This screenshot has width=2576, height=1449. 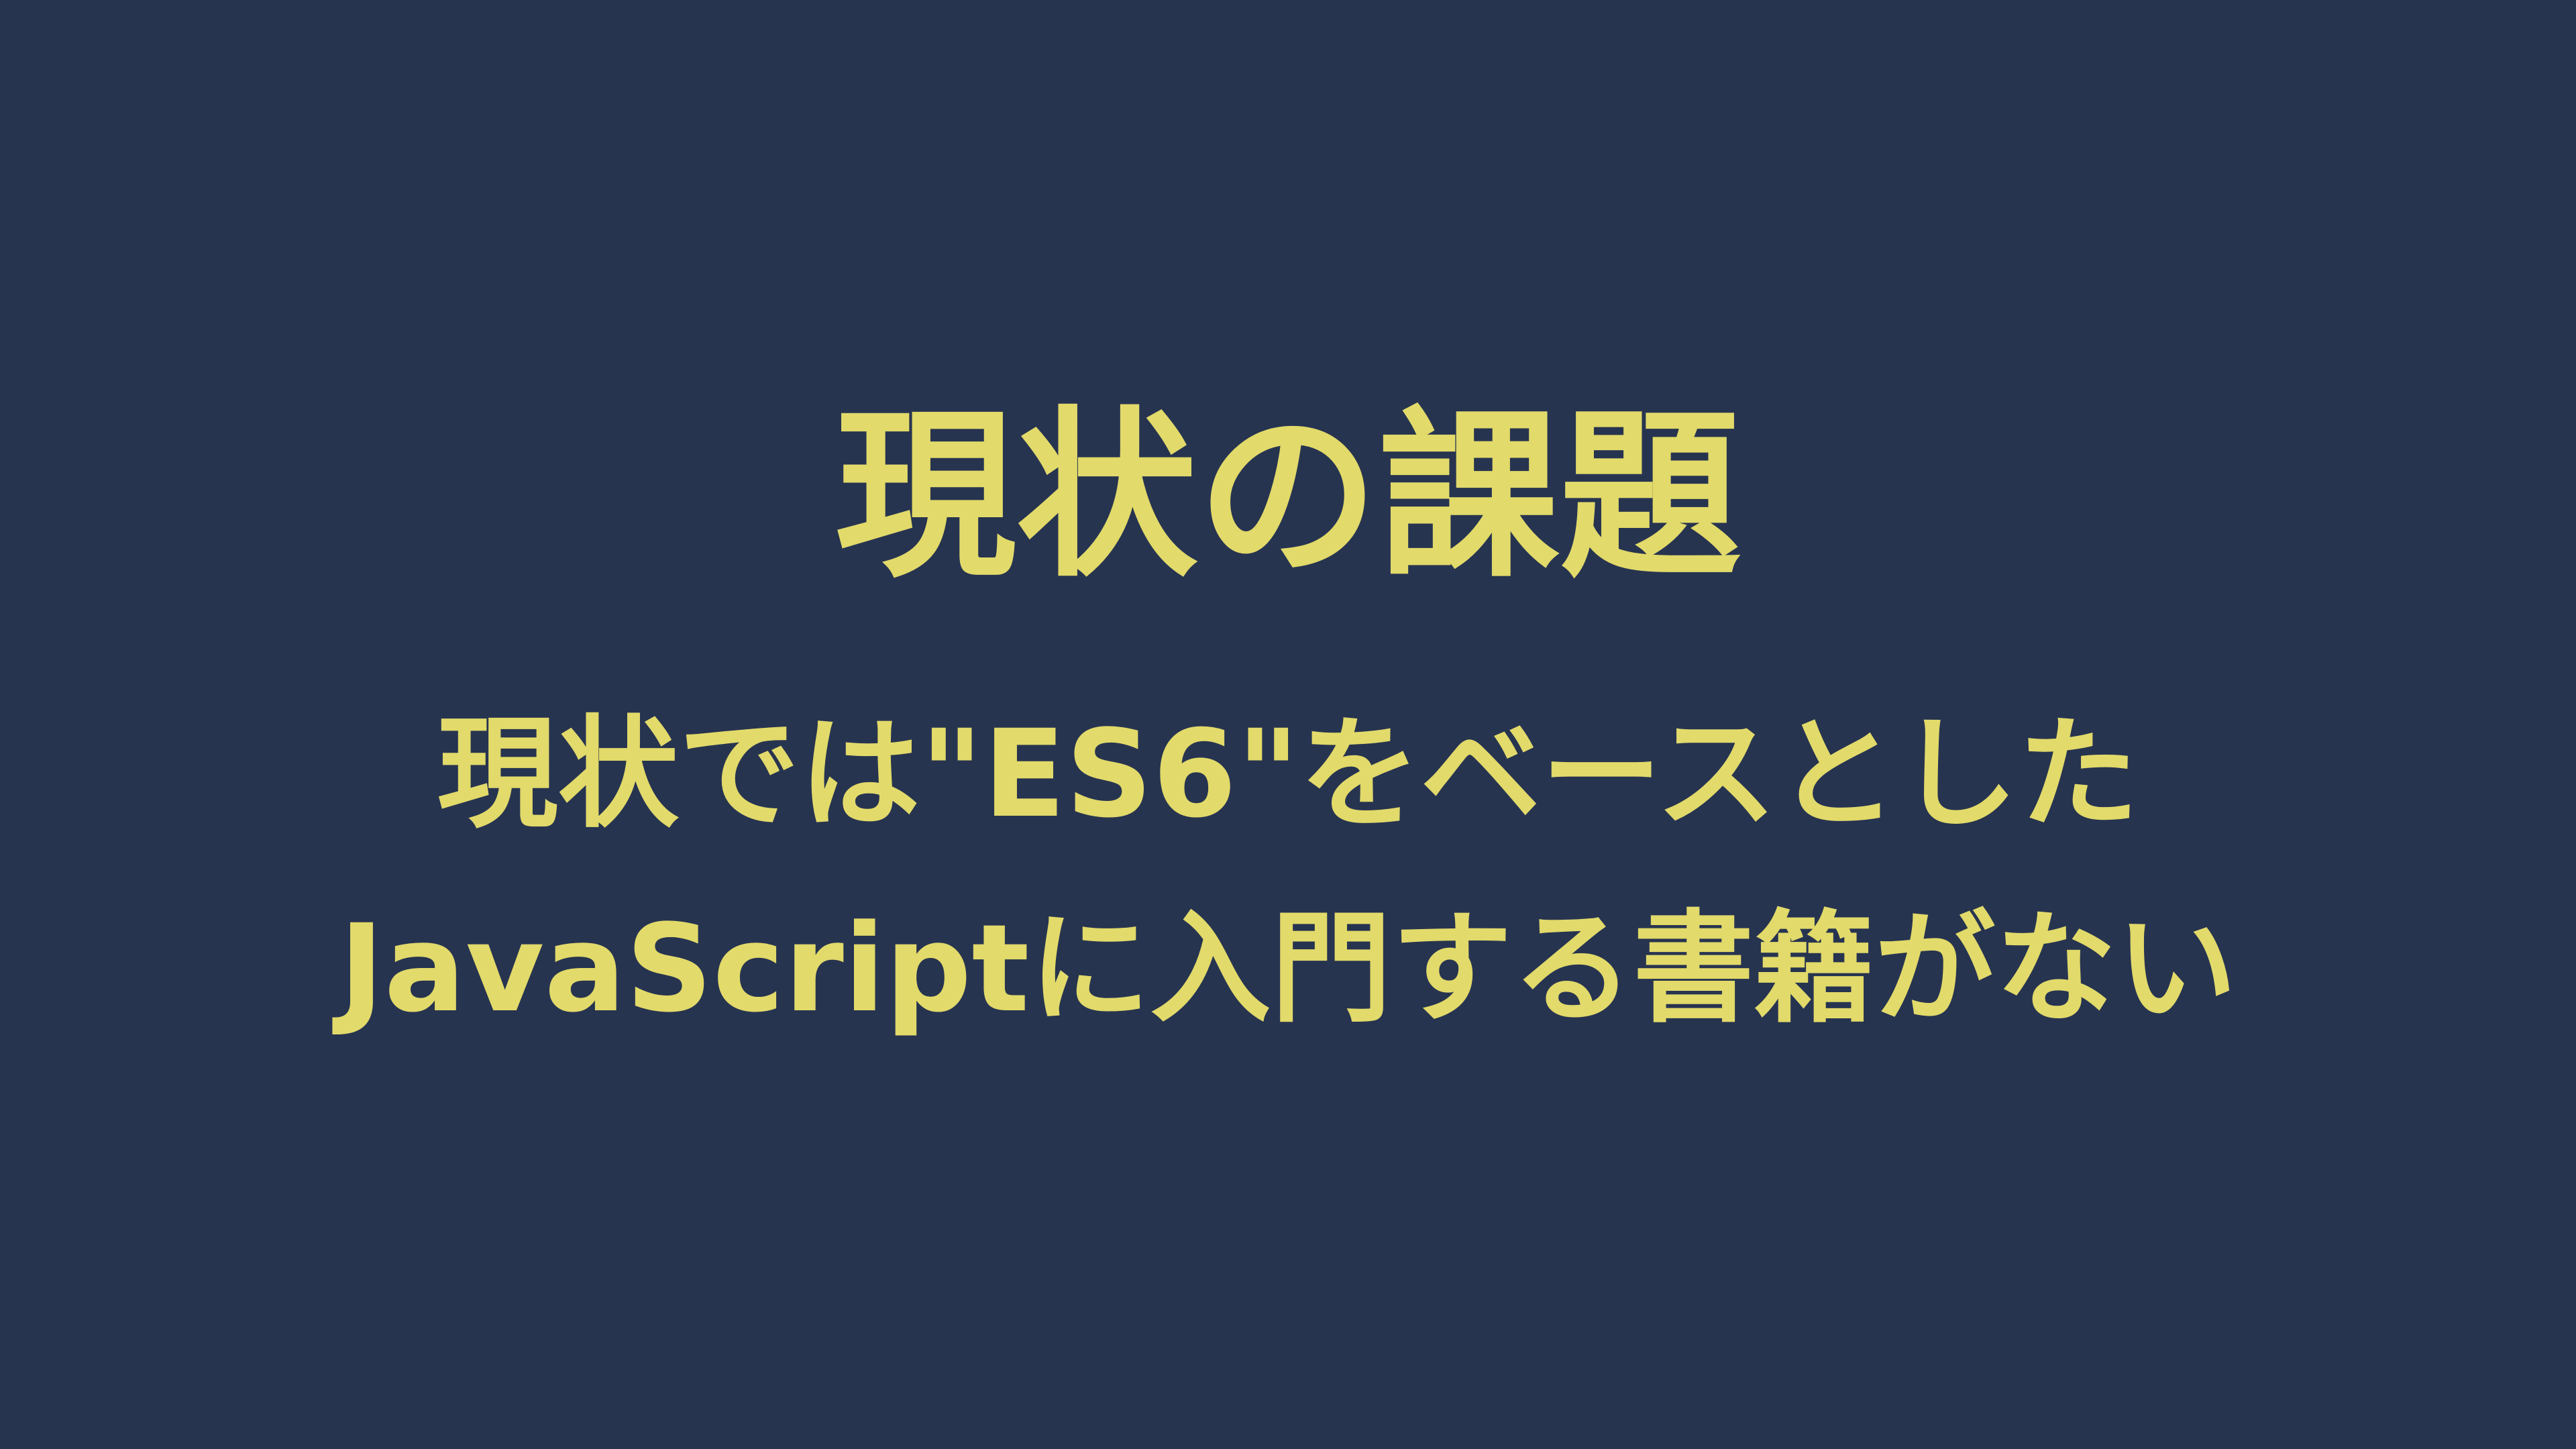 I want to click on slide-title: 現状の課題, so click(x=1288, y=496).